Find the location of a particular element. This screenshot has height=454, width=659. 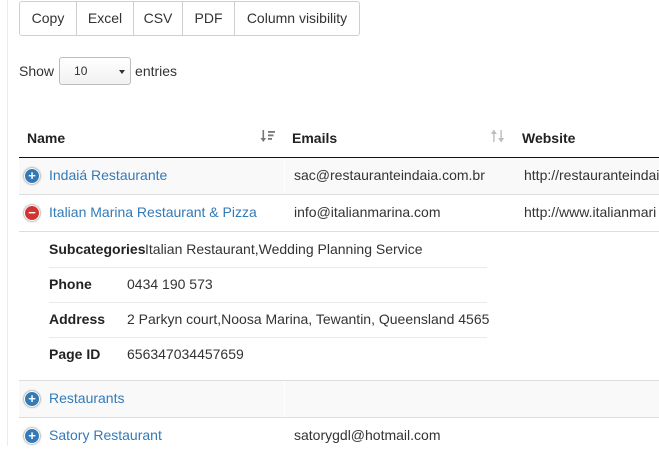

column-header-emails: Emails is located at coordinates (314, 138).